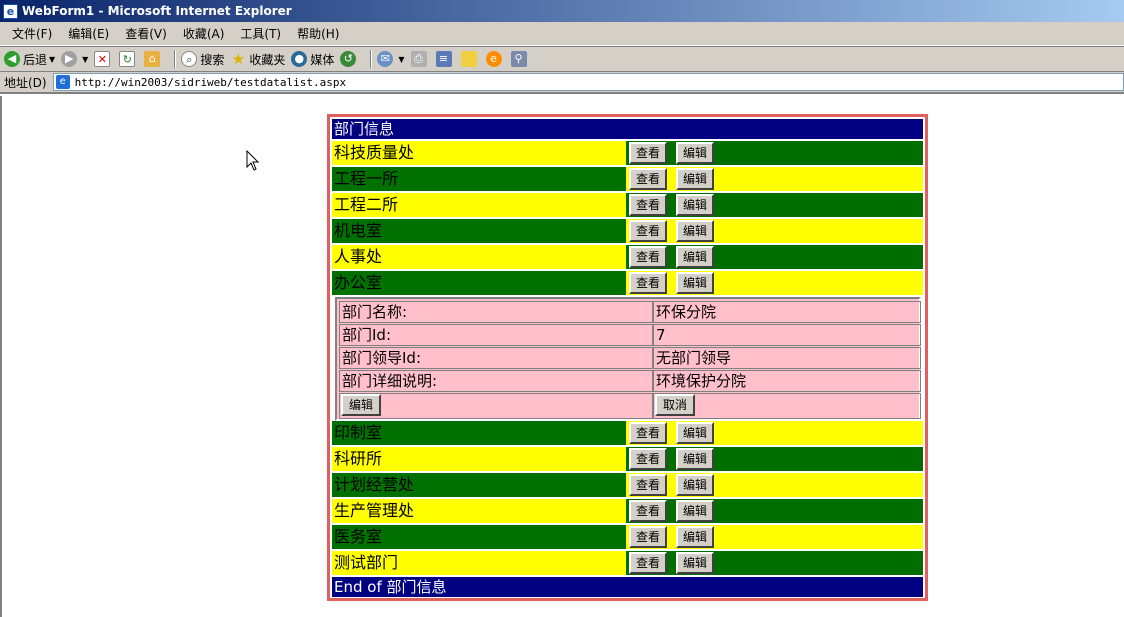 Image resolution: width=1124 pixels, height=617 pixels. Describe the element at coordinates (12, 59) in the screenshot. I see `back-arrow-icon: ◀` at that location.